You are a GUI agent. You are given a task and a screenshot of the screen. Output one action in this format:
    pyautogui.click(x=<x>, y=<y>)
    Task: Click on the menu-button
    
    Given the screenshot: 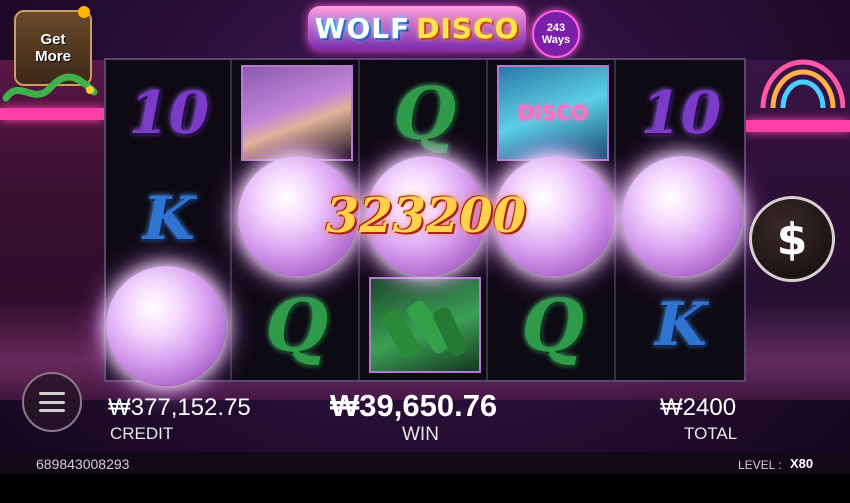 What is the action you would take?
    pyautogui.click(x=52, y=402)
    